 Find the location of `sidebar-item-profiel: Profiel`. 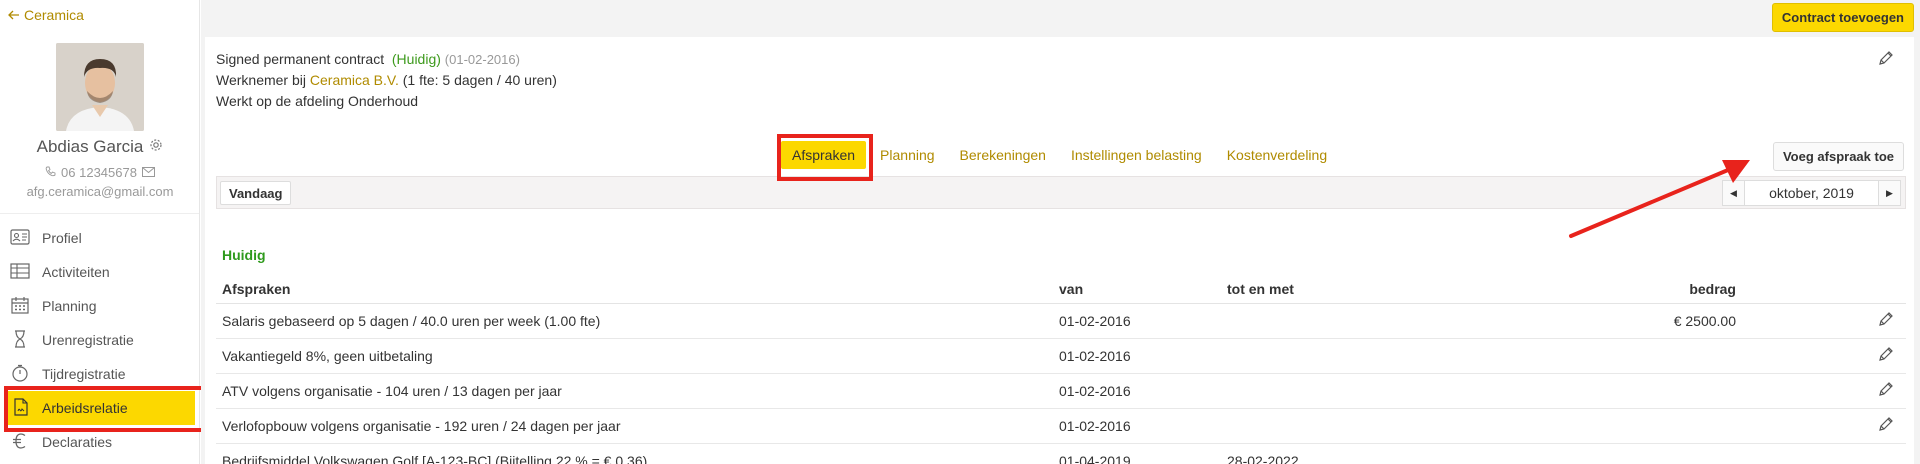

sidebar-item-profiel: Profiel is located at coordinates (99, 238).